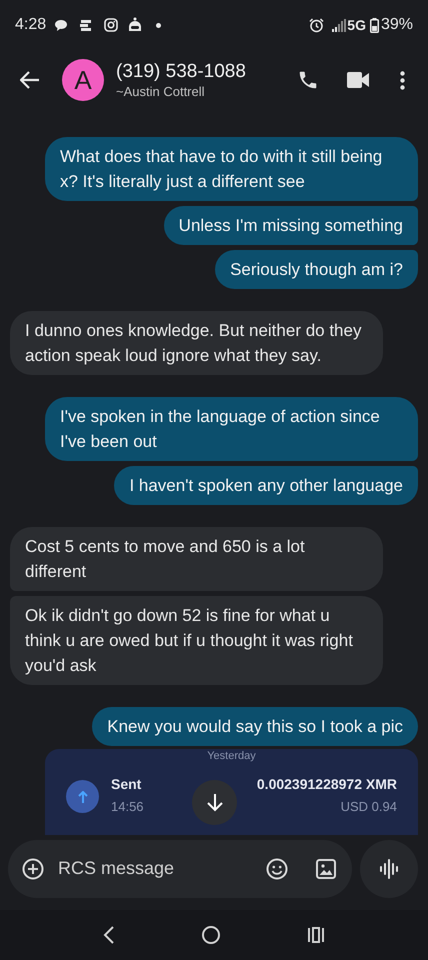  What do you see at coordinates (277, 869) in the screenshot?
I see `emoji-icon` at bounding box center [277, 869].